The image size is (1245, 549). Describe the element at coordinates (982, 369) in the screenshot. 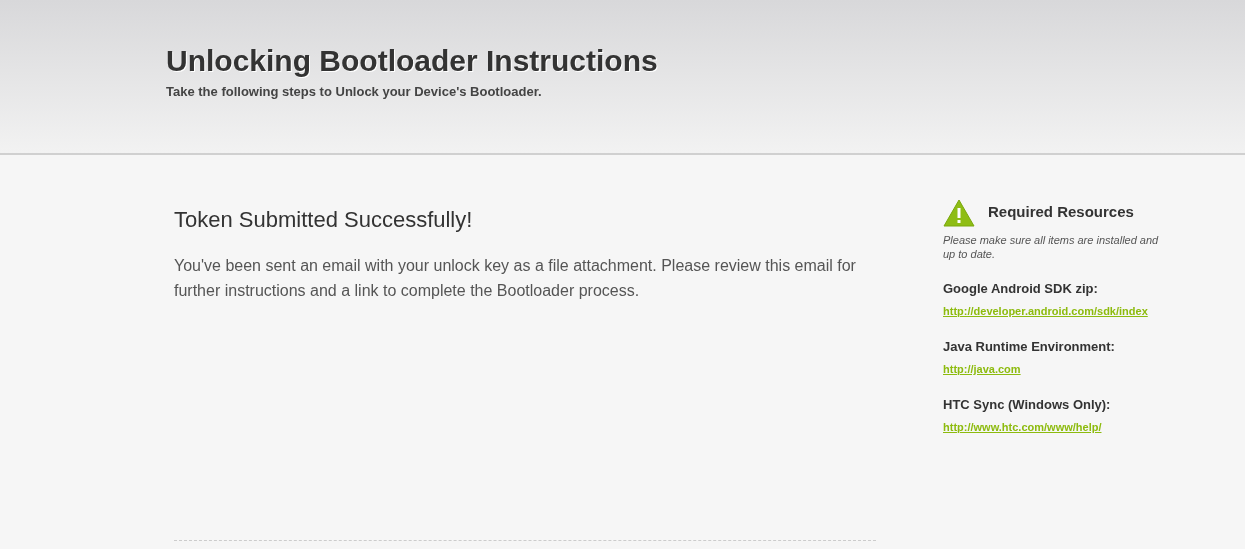

I see `resource-link: http://java.com` at that location.